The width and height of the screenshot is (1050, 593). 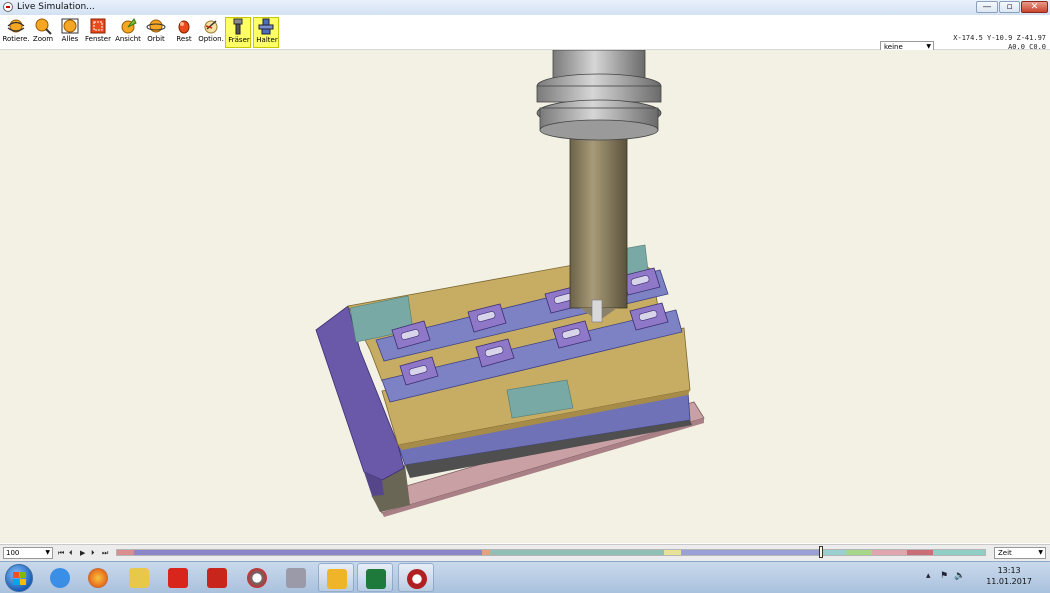 I want to click on tool-label: Halter, so click(x=267, y=40).